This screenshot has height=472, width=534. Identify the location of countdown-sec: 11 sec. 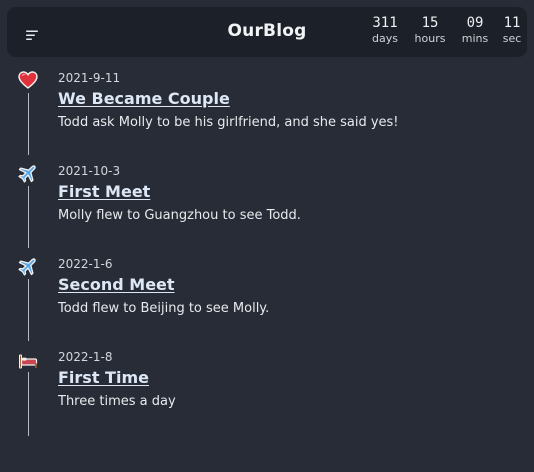
(511, 30).